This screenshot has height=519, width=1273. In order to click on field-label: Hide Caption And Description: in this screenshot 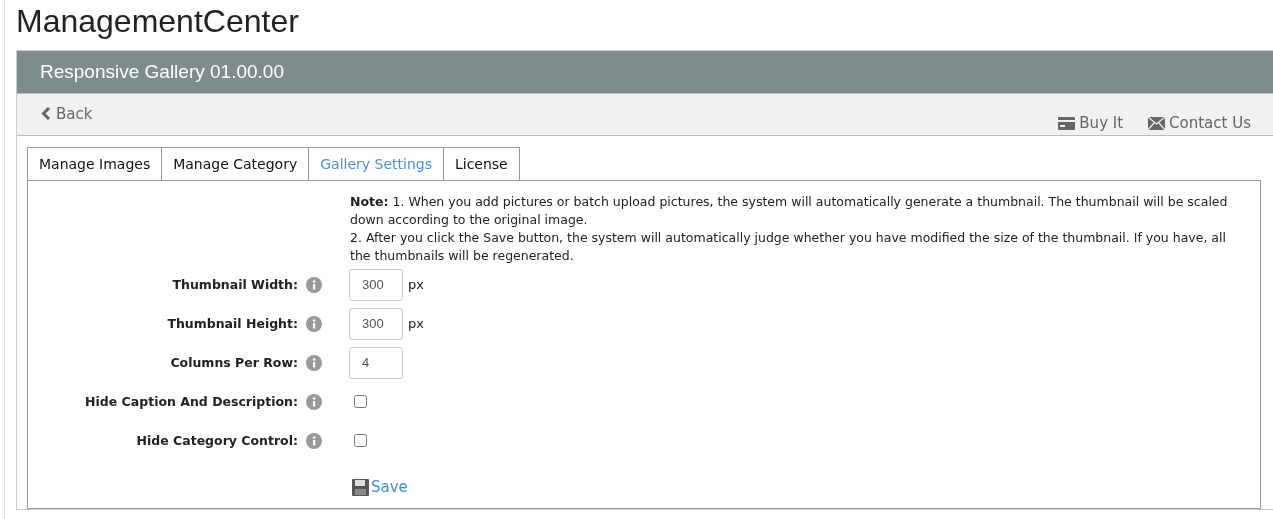, I will do `click(191, 401)`.